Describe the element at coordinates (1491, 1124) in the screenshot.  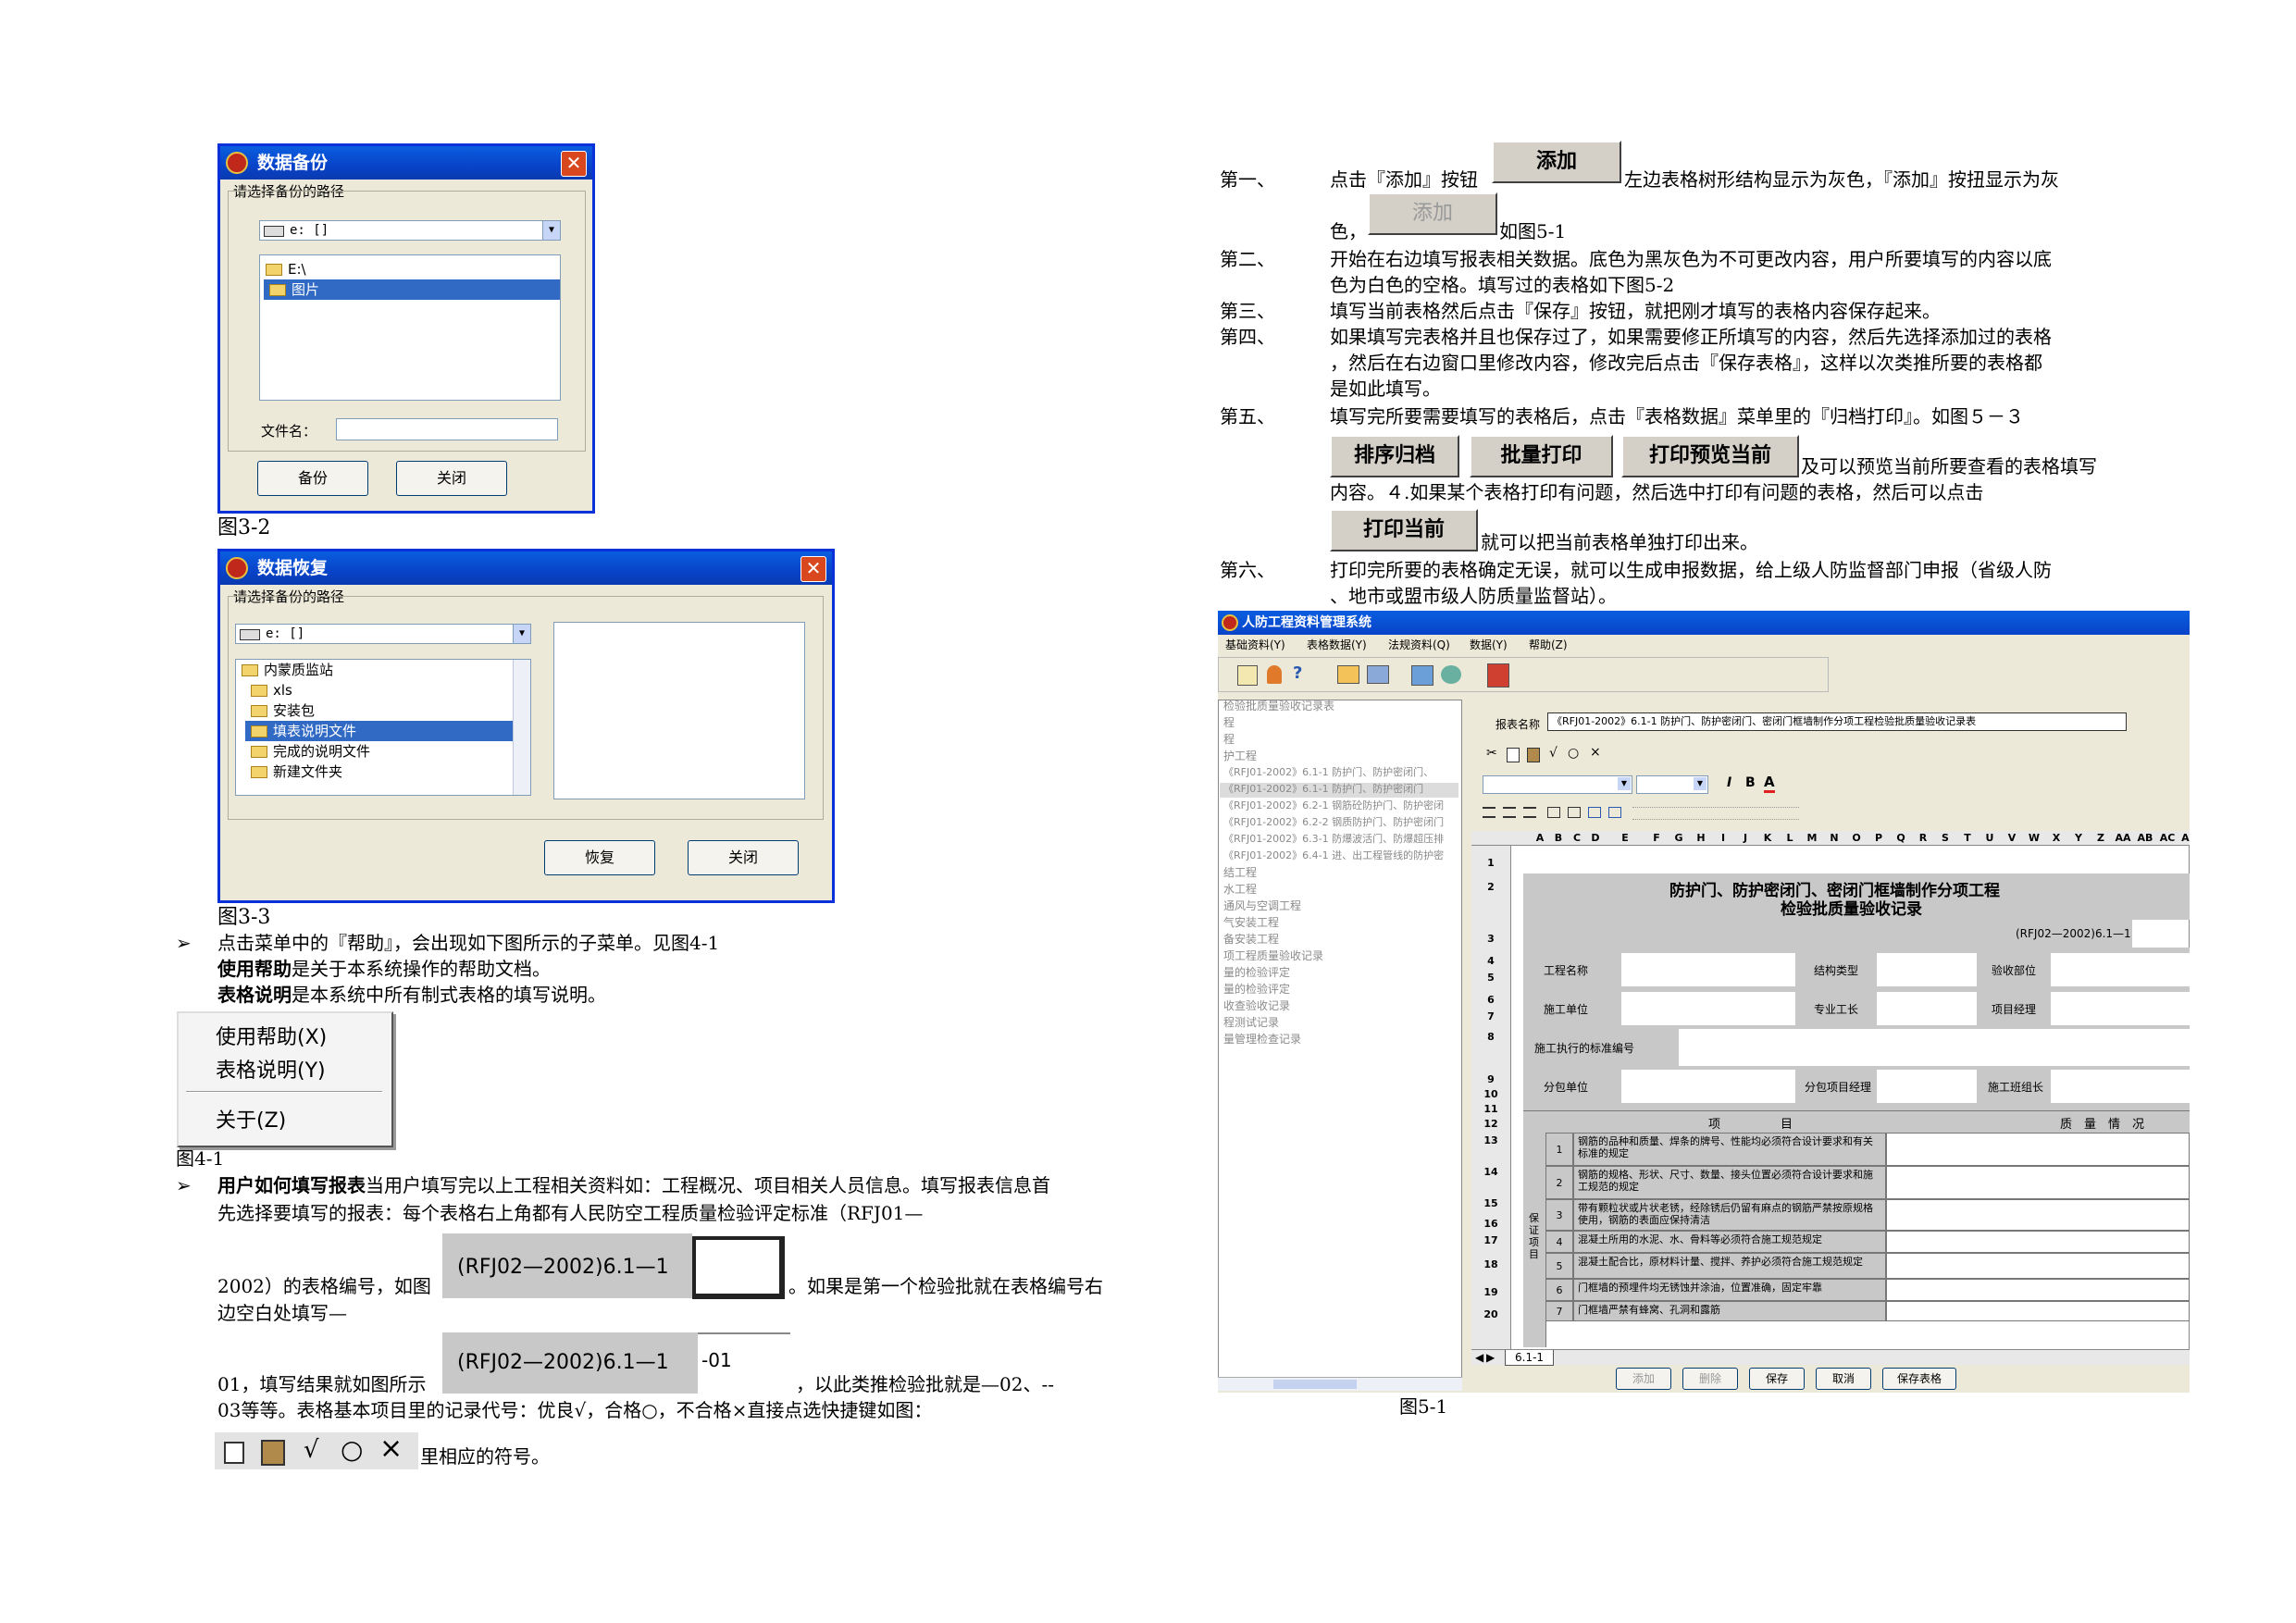
I see `row-header: 12` at that location.